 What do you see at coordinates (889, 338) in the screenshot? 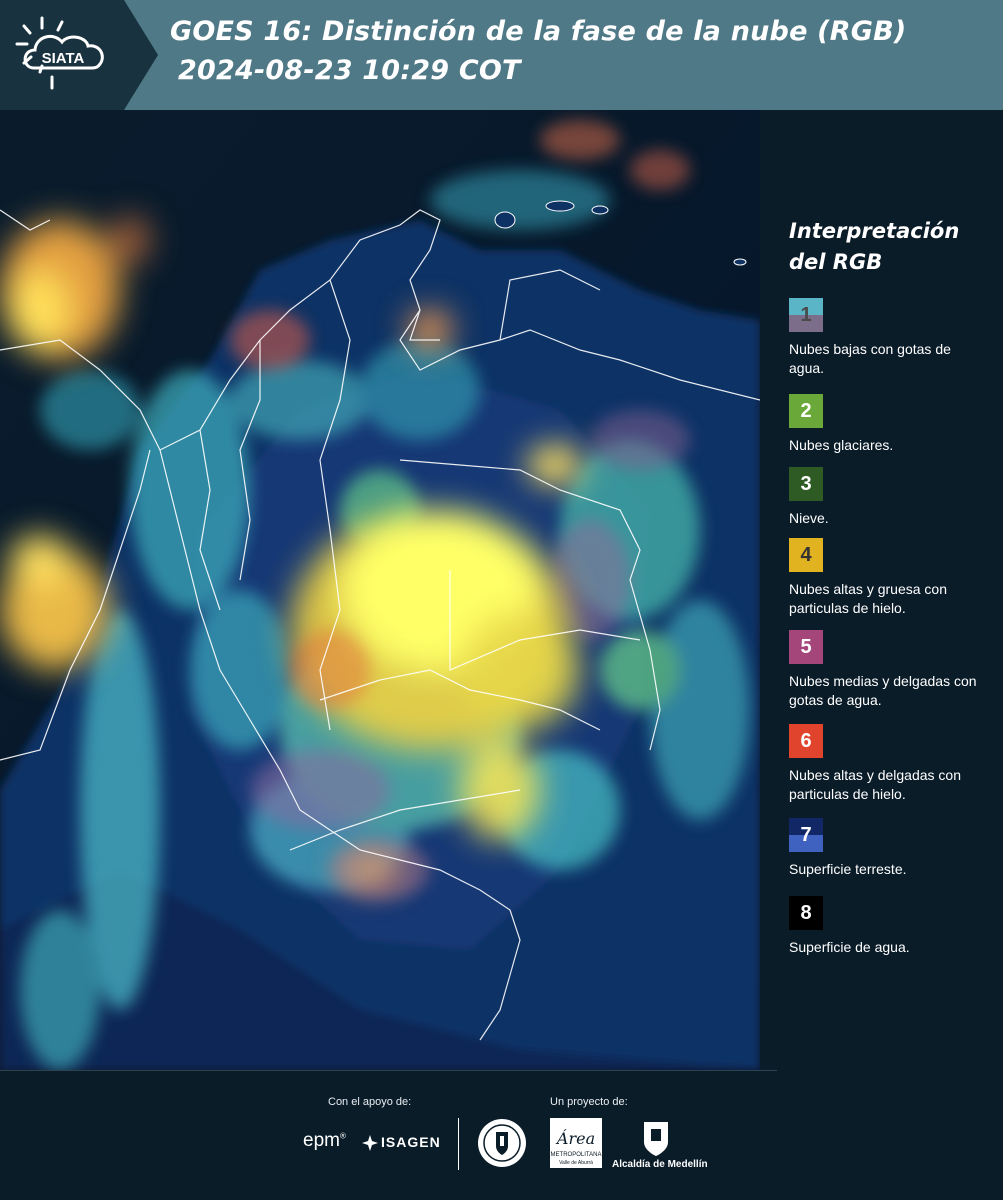
I see `legend-item: 1 Nubes bajas con gotas de agua.` at bounding box center [889, 338].